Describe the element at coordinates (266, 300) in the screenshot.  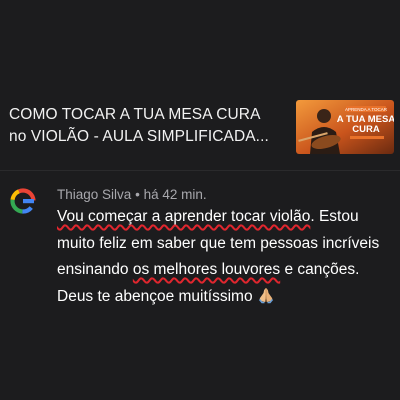
I see `praying-hands-icon` at that location.